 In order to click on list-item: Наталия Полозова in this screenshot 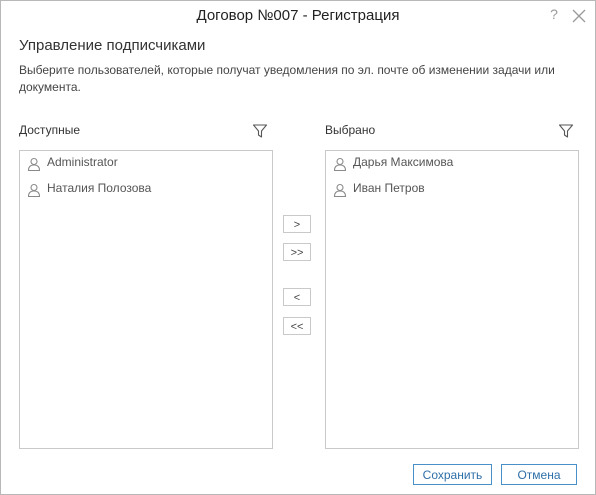, I will do `click(146, 190)`.